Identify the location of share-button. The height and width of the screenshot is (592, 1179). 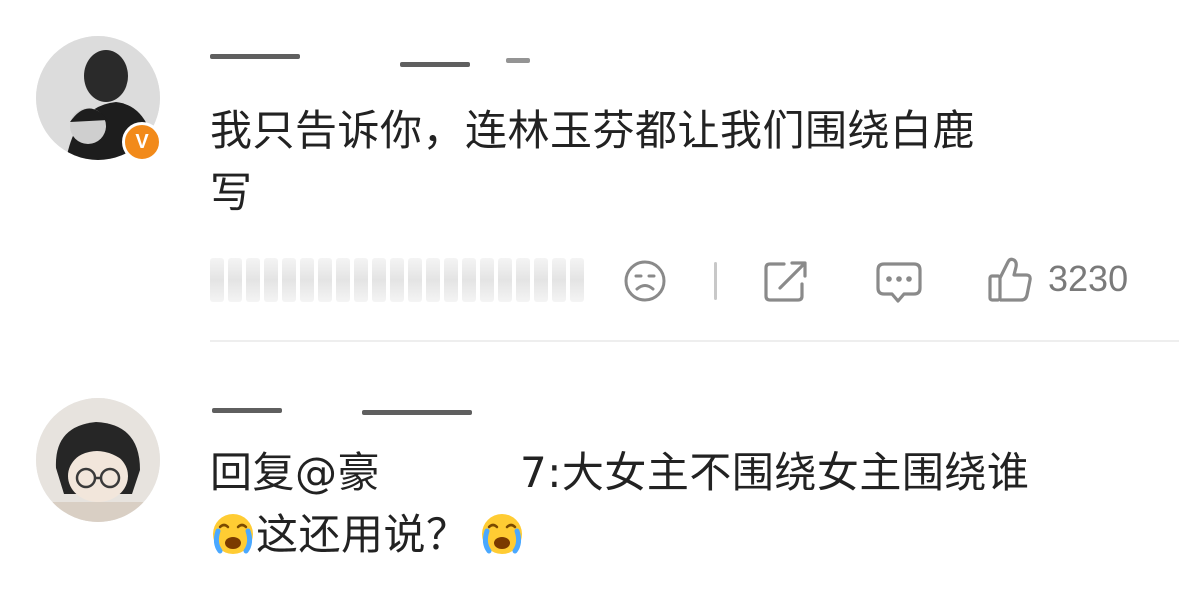
(786, 281).